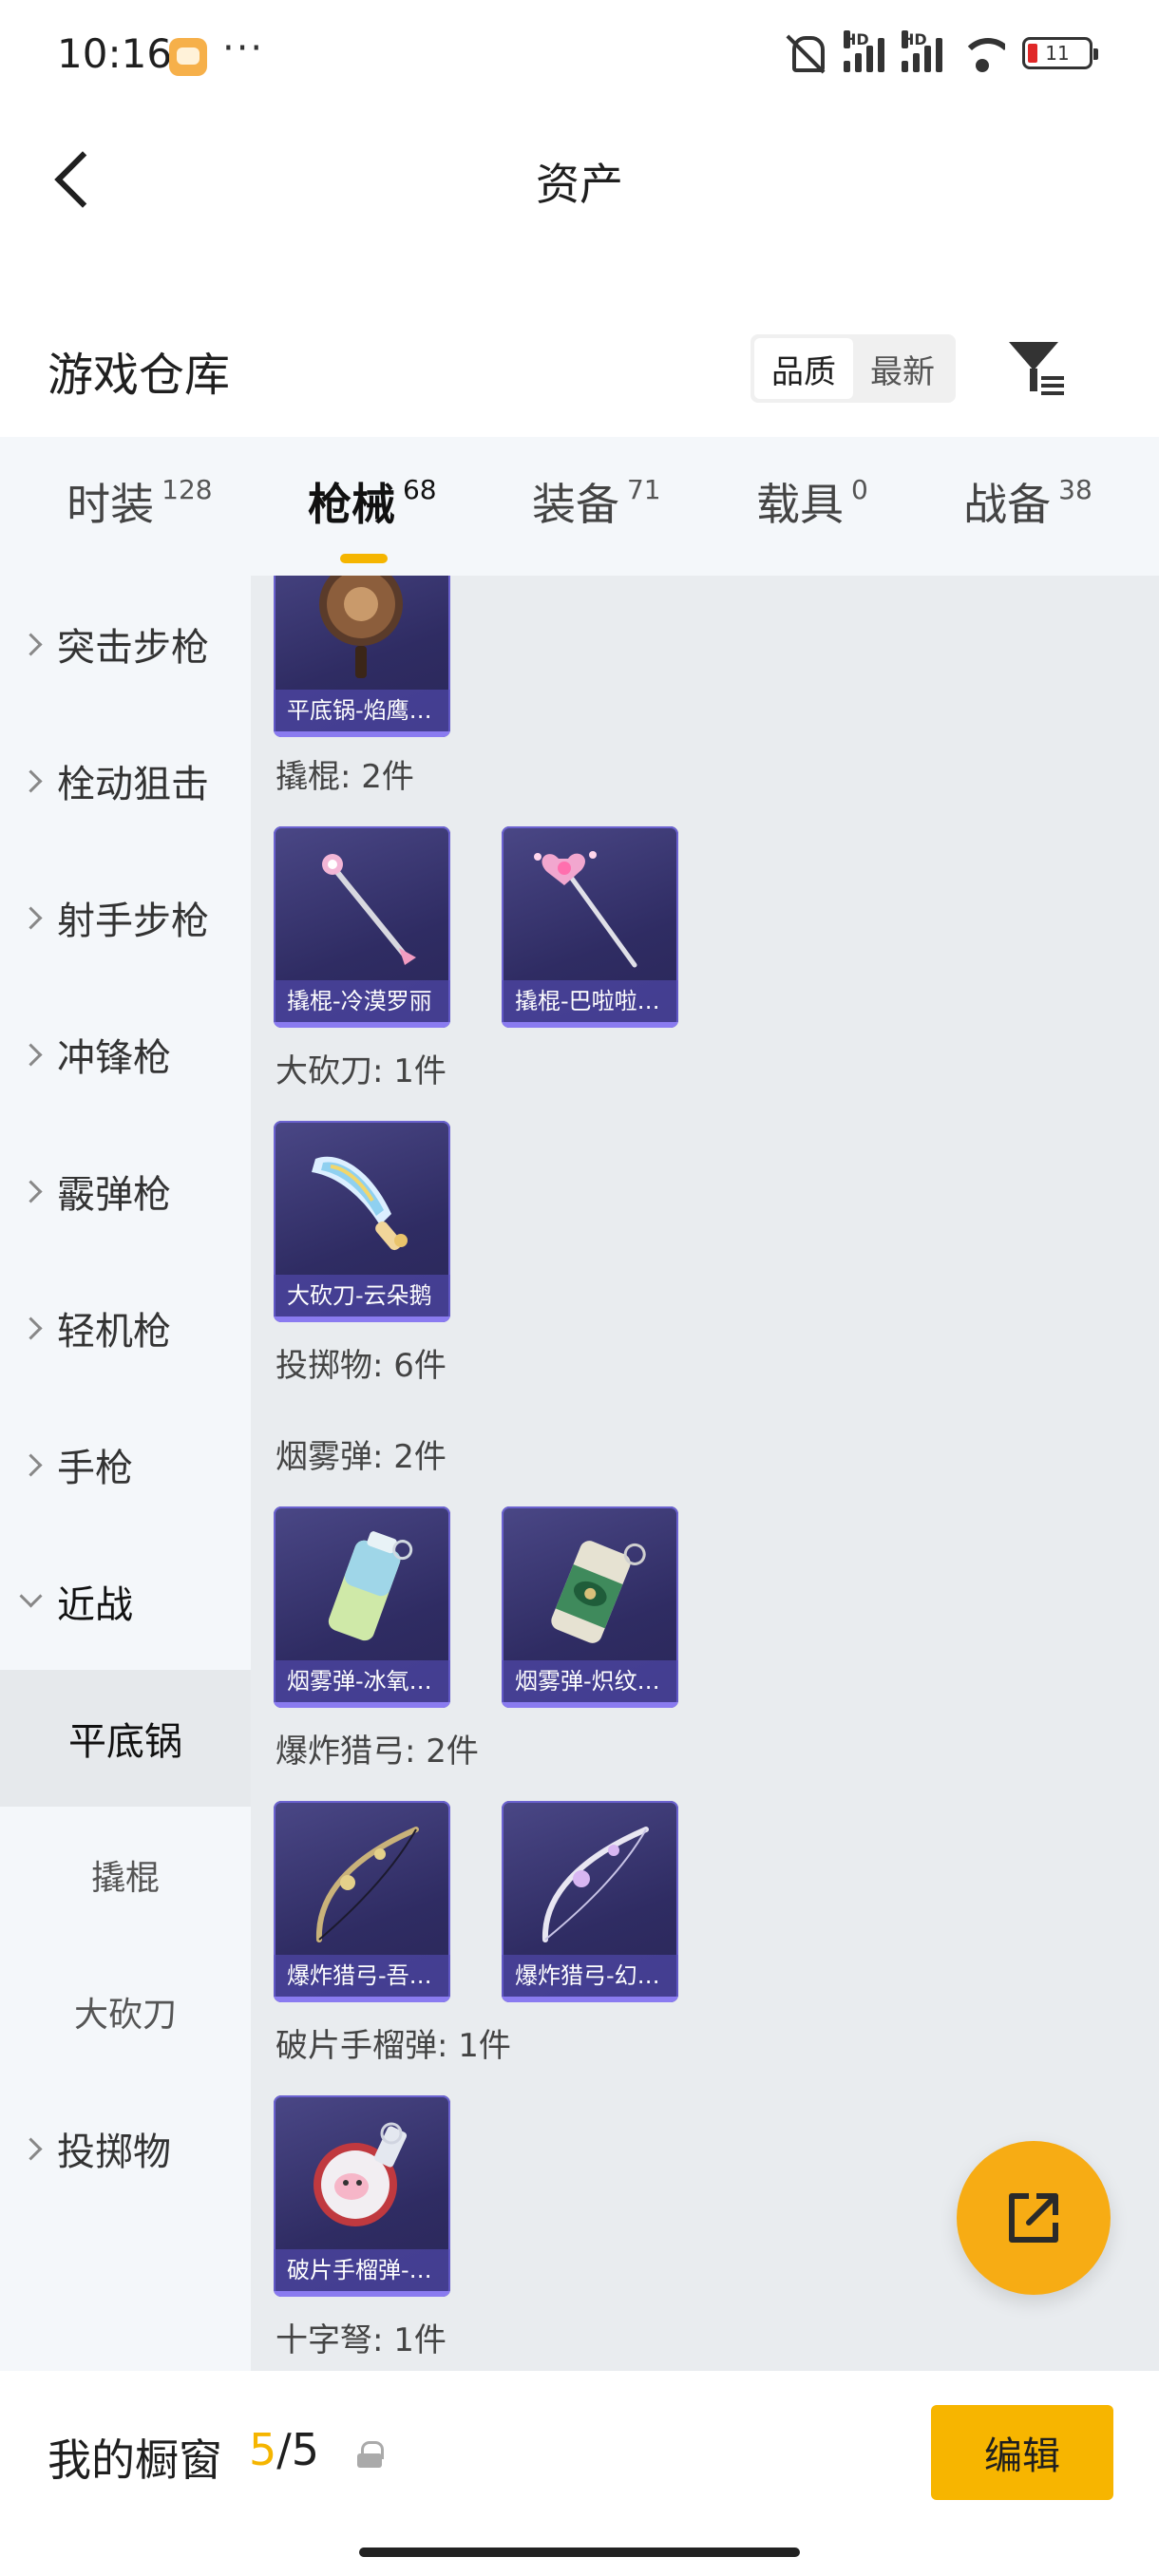 The height and width of the screenshot is (2576, 1159). What do you see at coordinates (125, 2012) in the screenshot?
I see `sidebar-subitem-machete: 大砍刀` at bounding box center [125, 2012].